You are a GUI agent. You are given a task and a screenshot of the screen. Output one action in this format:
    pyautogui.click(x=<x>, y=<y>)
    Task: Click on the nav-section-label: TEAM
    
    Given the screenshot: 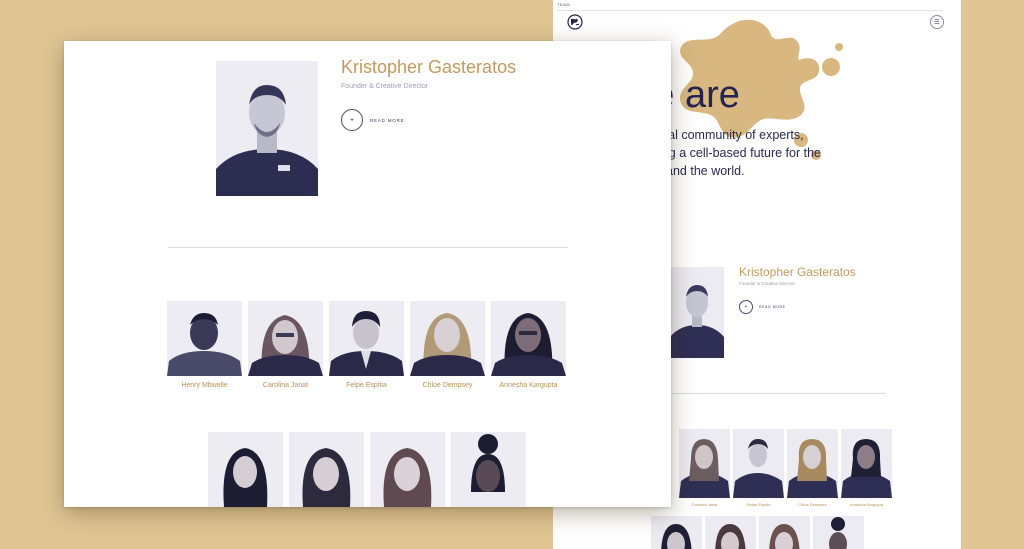 What is the action you would take?
    pyautogui.click(x=564, y=4)
    